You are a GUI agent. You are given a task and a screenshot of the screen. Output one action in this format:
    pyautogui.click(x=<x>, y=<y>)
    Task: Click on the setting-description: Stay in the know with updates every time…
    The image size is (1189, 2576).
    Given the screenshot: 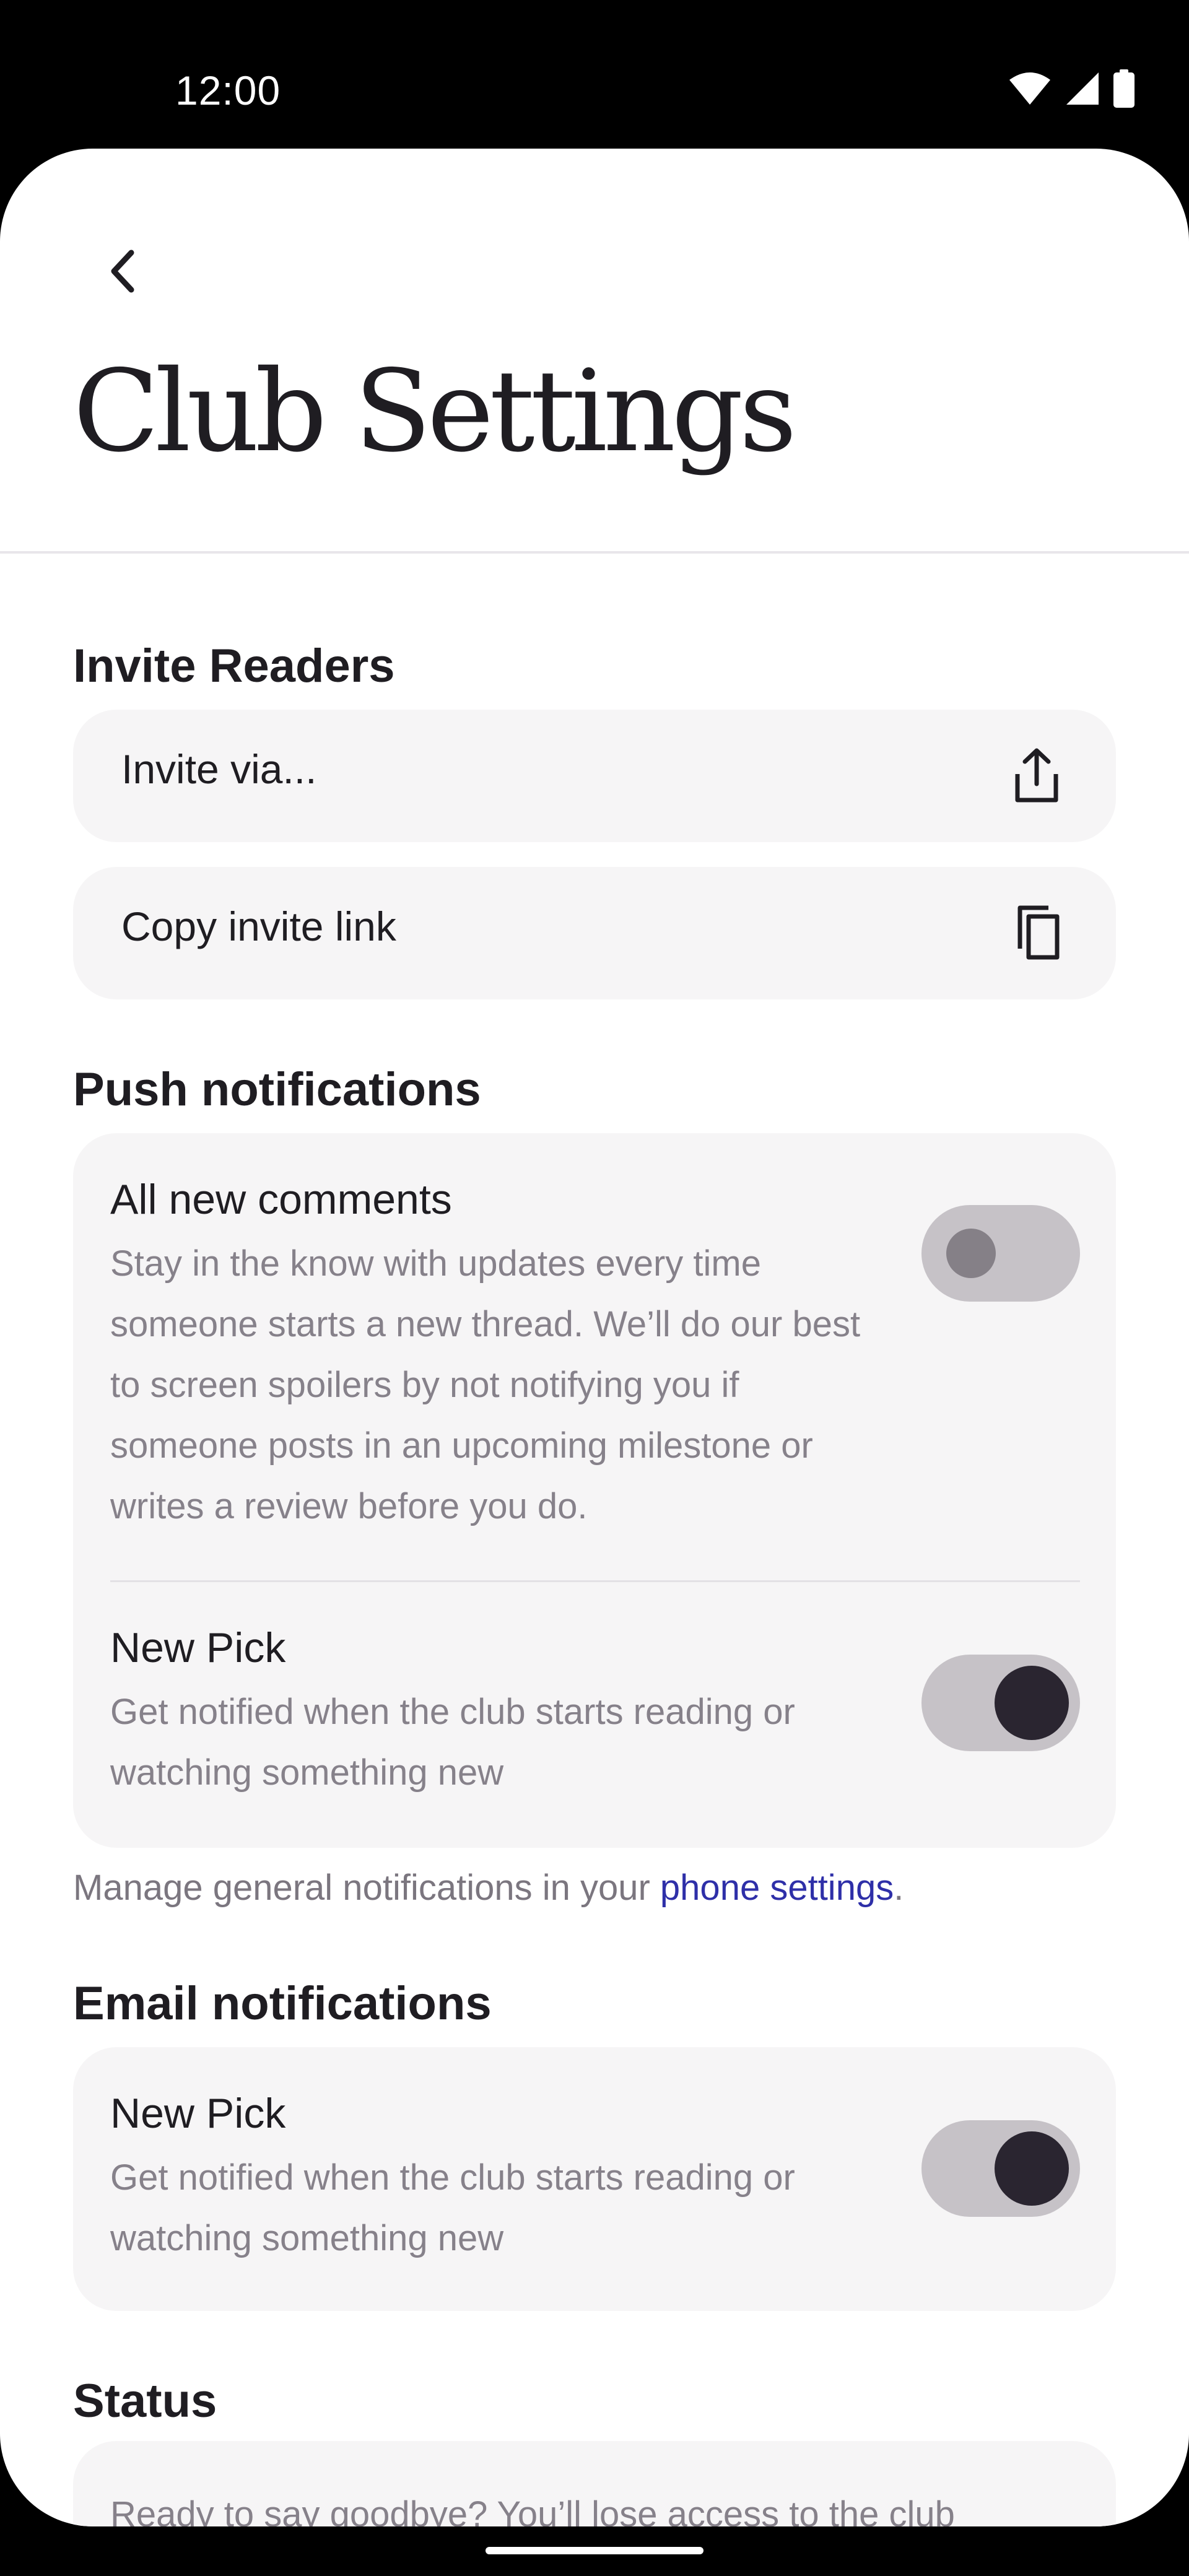 What is the action you would take?
    pyautogui.click(x=485, y=1384)
    